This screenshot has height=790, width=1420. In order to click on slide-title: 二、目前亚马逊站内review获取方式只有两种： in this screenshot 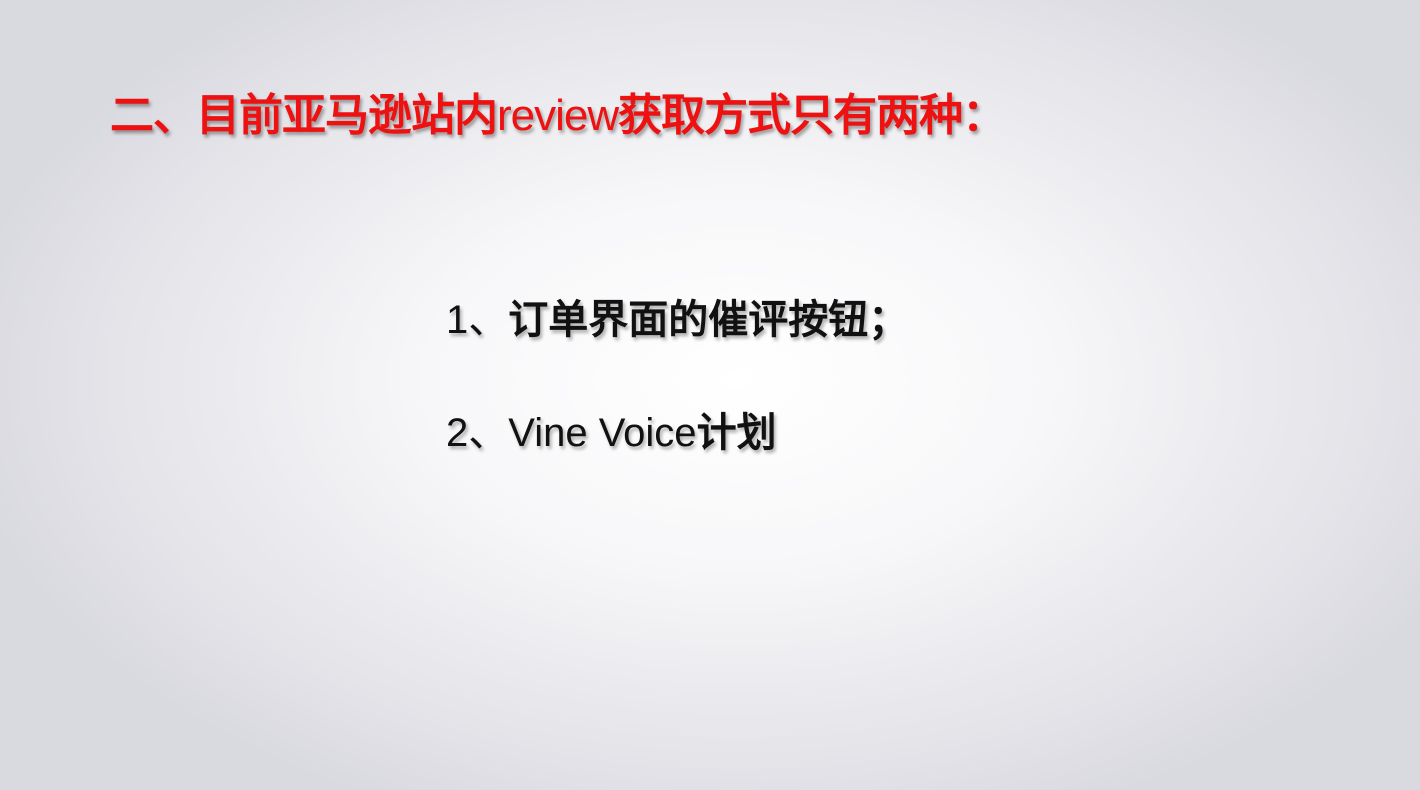, I will do `click(558, 116)`.